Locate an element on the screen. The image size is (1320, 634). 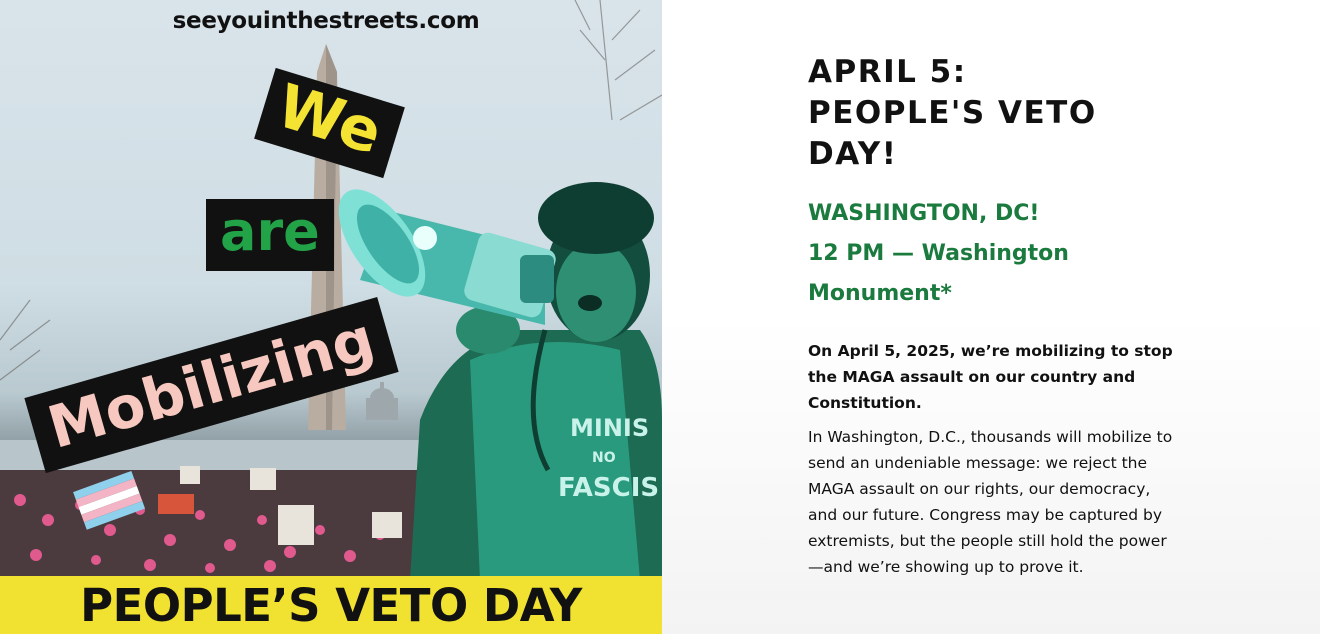
headline-line3: DAY! is located at coordinates (853, 154).